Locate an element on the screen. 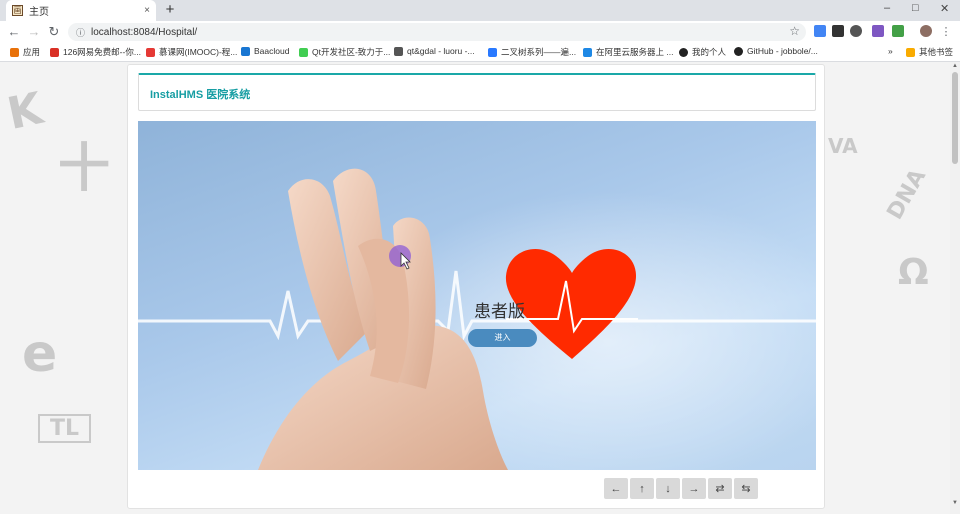  netease-icon is located at coordinates (54, 52).